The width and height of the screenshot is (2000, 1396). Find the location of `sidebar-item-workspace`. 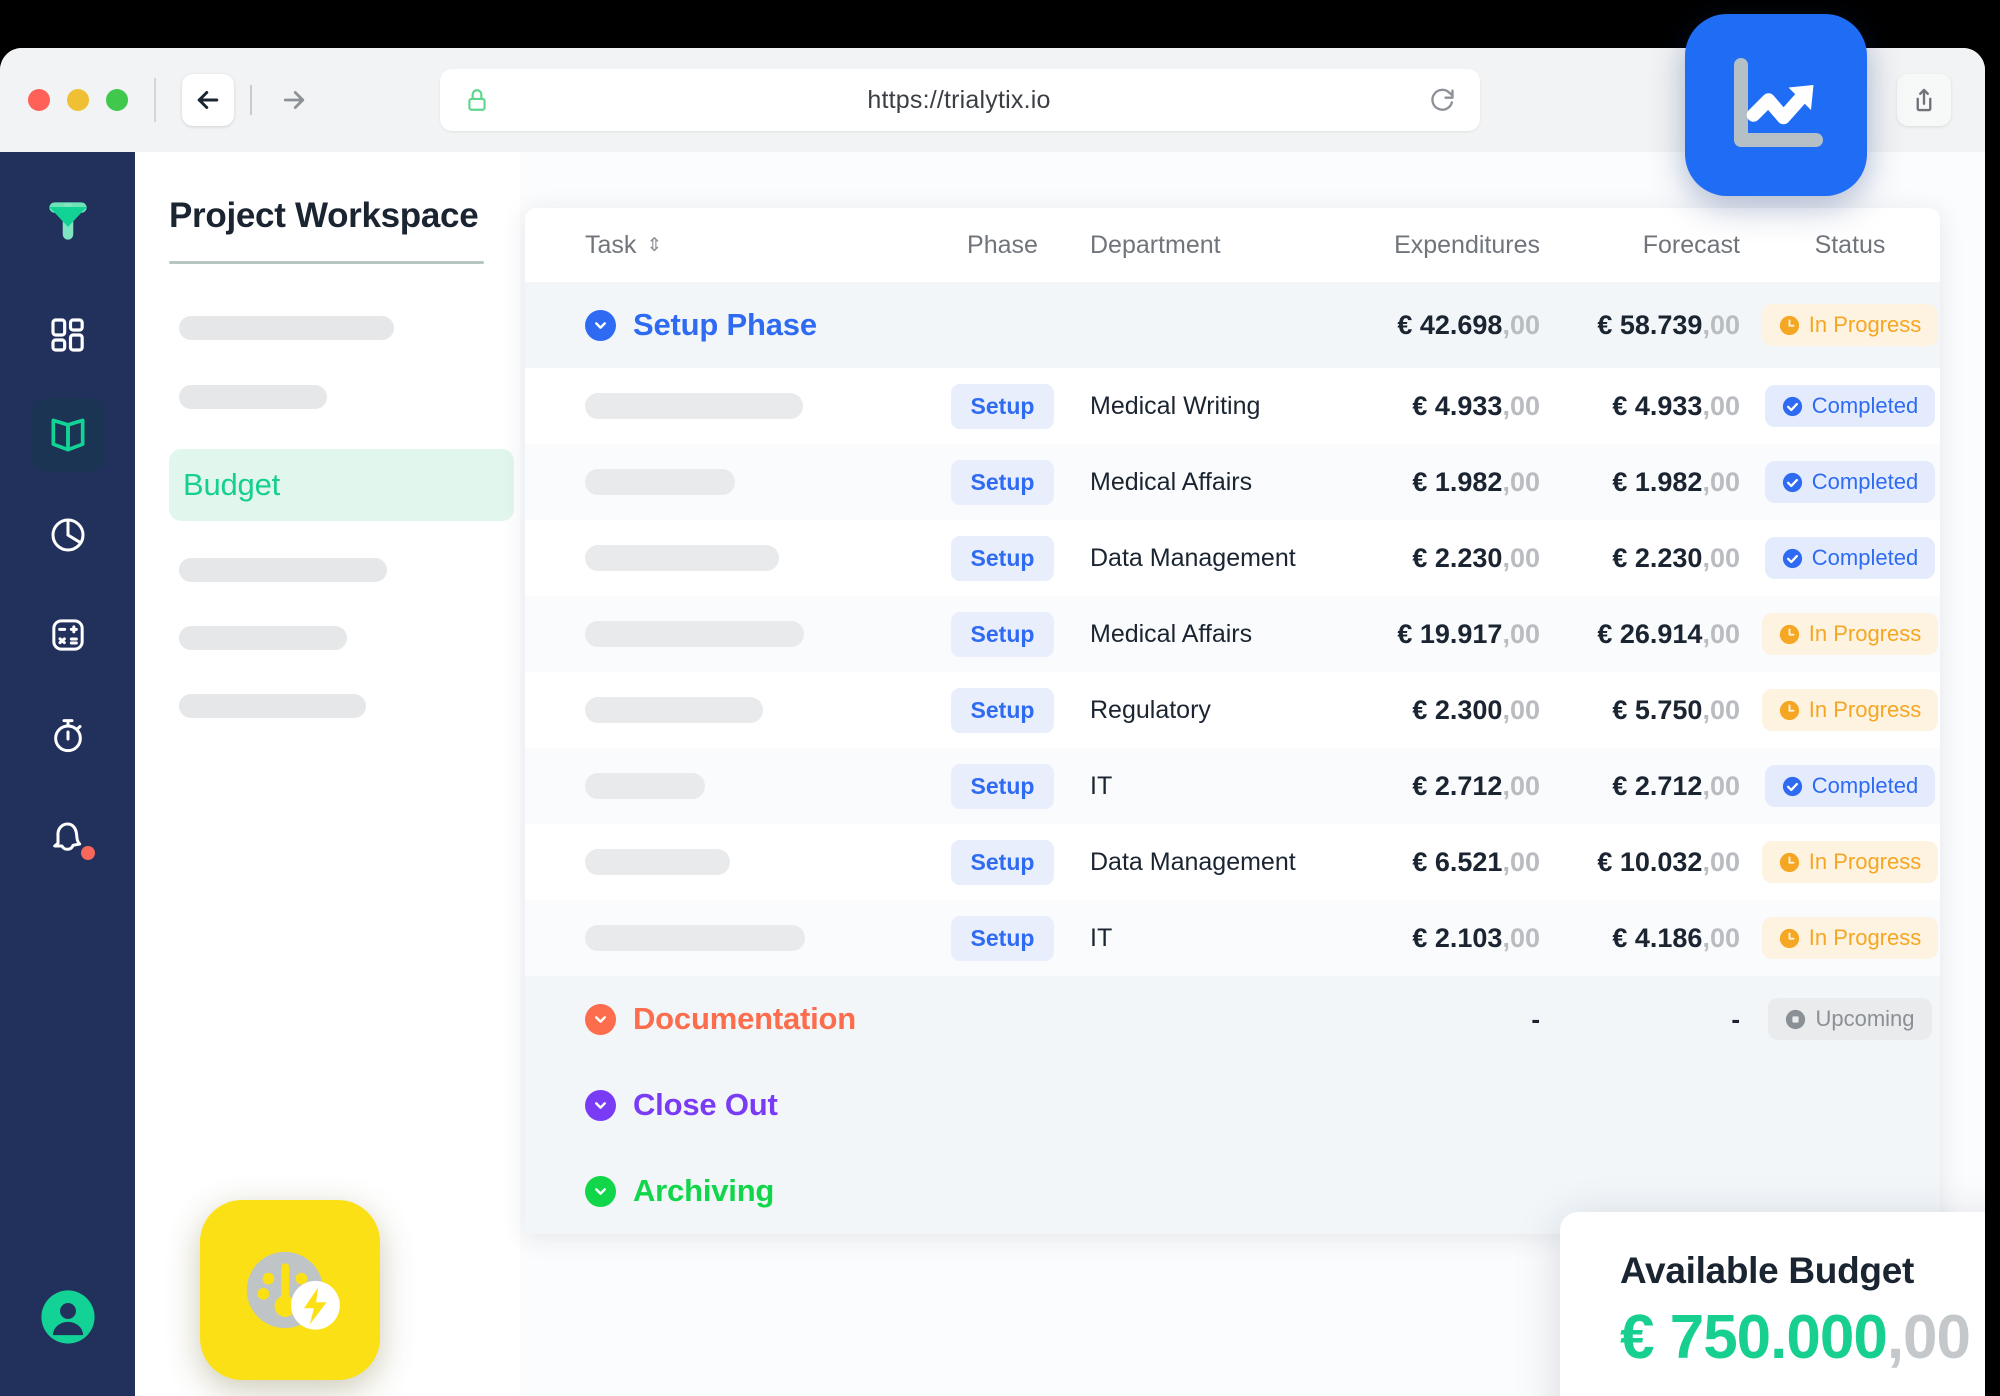

sidebar-item-workspace is located at coordinates (67, 435).